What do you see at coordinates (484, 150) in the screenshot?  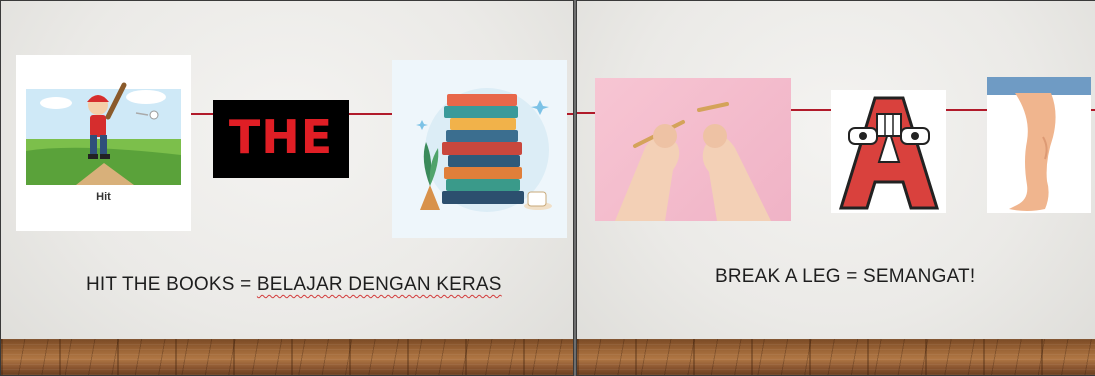 I see `stacked-books-icon` at bounding box center [484, 150].